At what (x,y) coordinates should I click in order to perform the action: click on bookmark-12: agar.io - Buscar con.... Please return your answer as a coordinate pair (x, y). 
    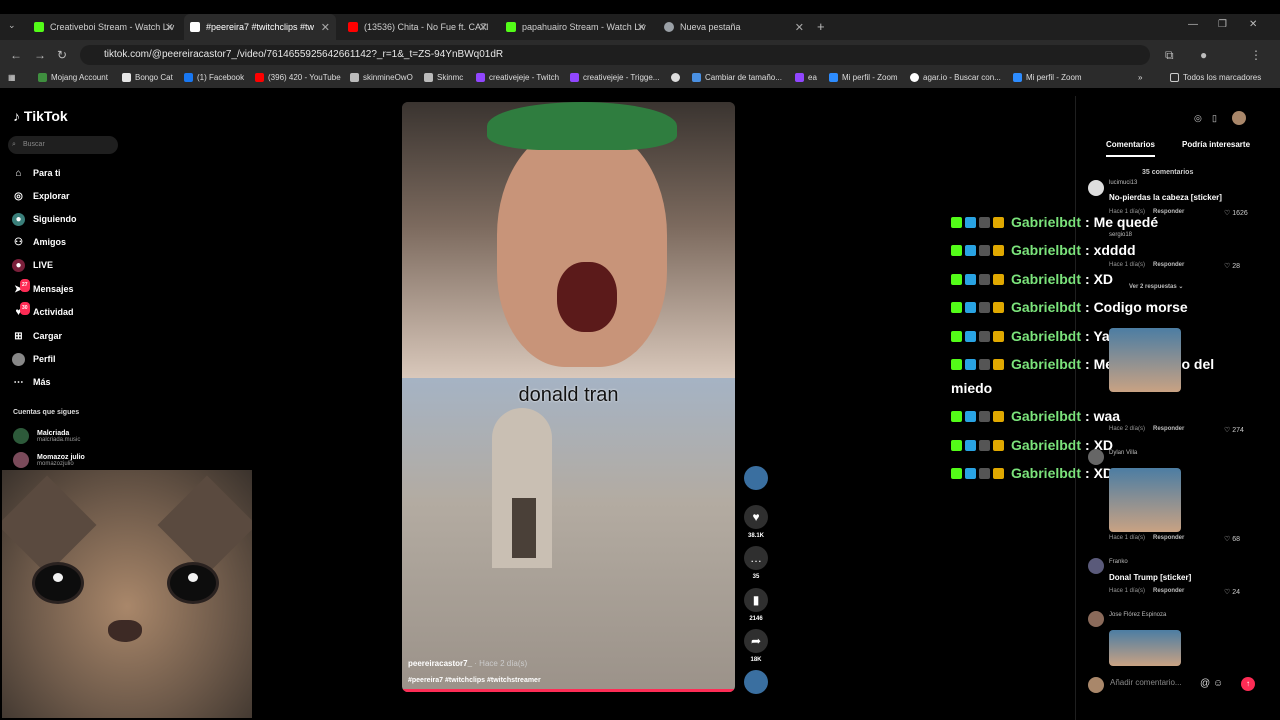
    Looking at the image, I should click on (955, 77).